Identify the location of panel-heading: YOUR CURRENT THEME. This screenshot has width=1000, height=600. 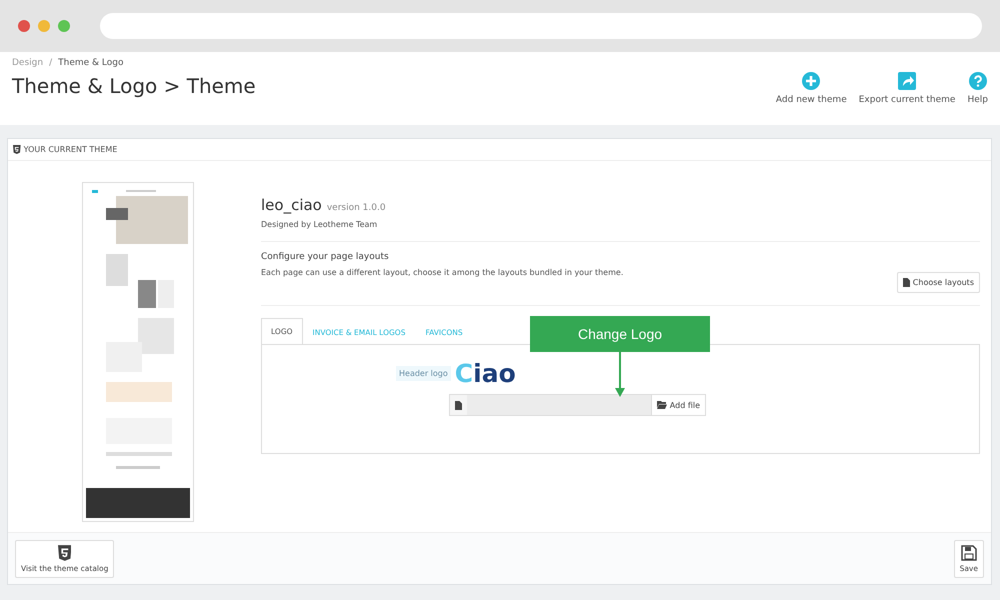
(71, 149).